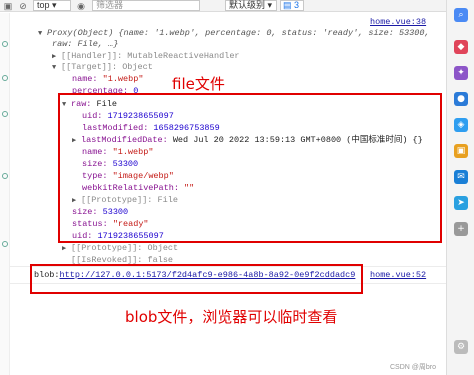 Image resolution: width=474 pixels, height=375 pixels. Describe the element at coordinates (43, 5) in the screenshot. I see `context-select-label: top` at that location.